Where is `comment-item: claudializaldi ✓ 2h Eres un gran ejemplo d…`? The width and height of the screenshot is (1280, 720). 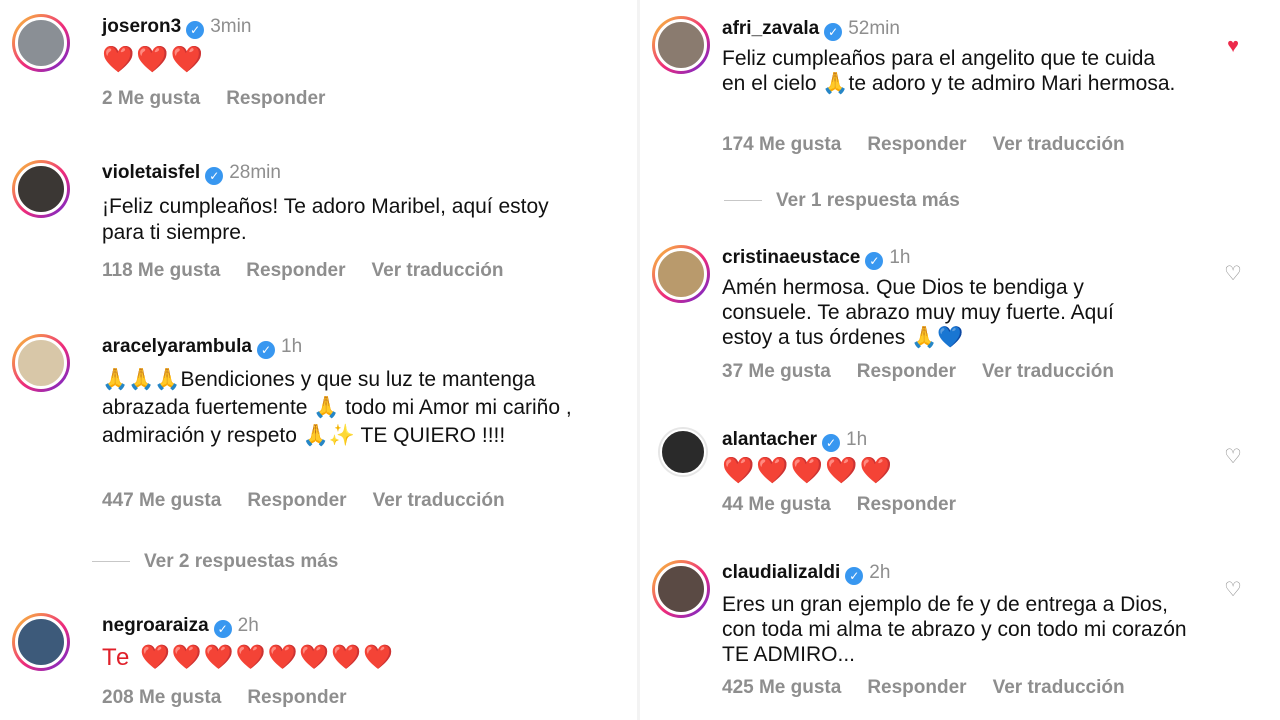
comment-item: claudializaldi ✓ 2h Eres un gran ejemplo d… is located at coordinates (961, 635).